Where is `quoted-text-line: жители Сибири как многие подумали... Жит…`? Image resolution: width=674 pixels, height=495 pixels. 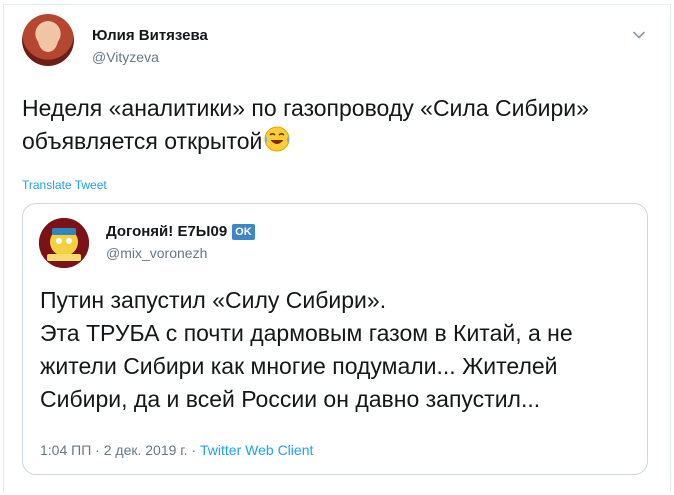 quoted-text-line: жители Сибири как многие подумали... Жит… is located at coordinates (299, 366).